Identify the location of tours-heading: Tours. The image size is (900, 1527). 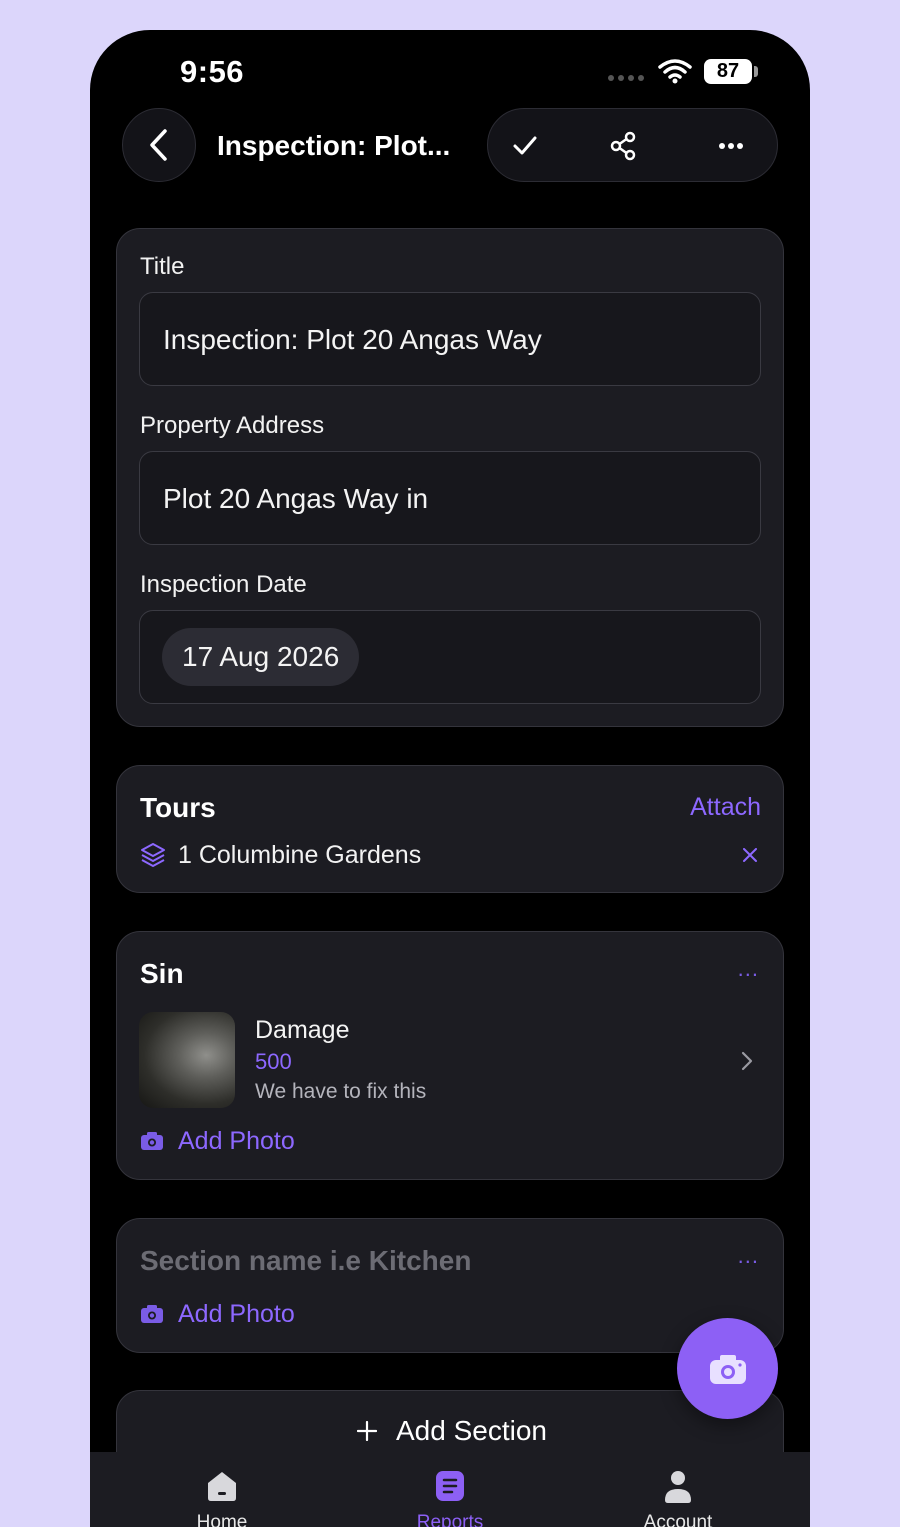
(178, 807).